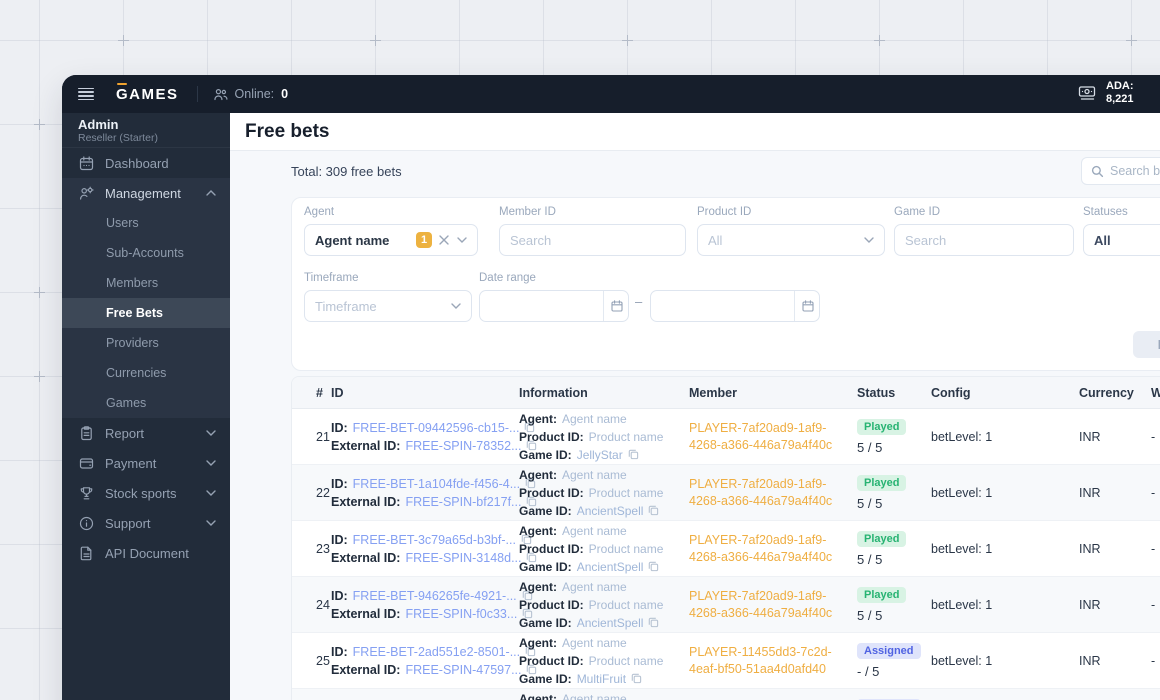 This screenshot has height=700, width=1160. Describe the element at coordinates (984, 240) in the screenshot. I see `game-id-input: Search` at that location.